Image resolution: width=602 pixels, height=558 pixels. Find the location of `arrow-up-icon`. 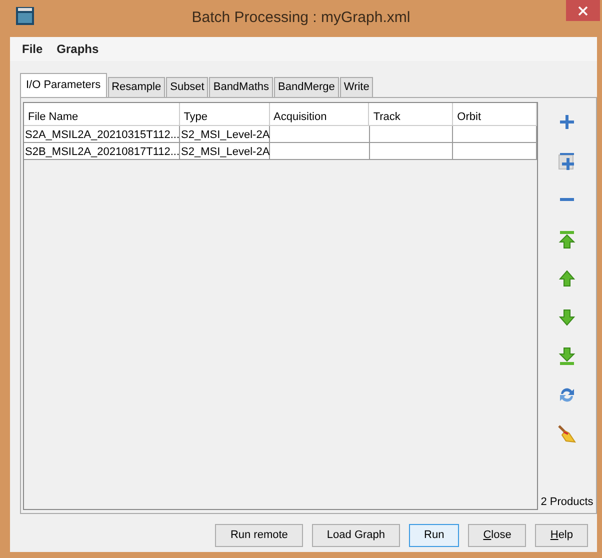

arrow-up-icon is located at coordinates (567, 278).